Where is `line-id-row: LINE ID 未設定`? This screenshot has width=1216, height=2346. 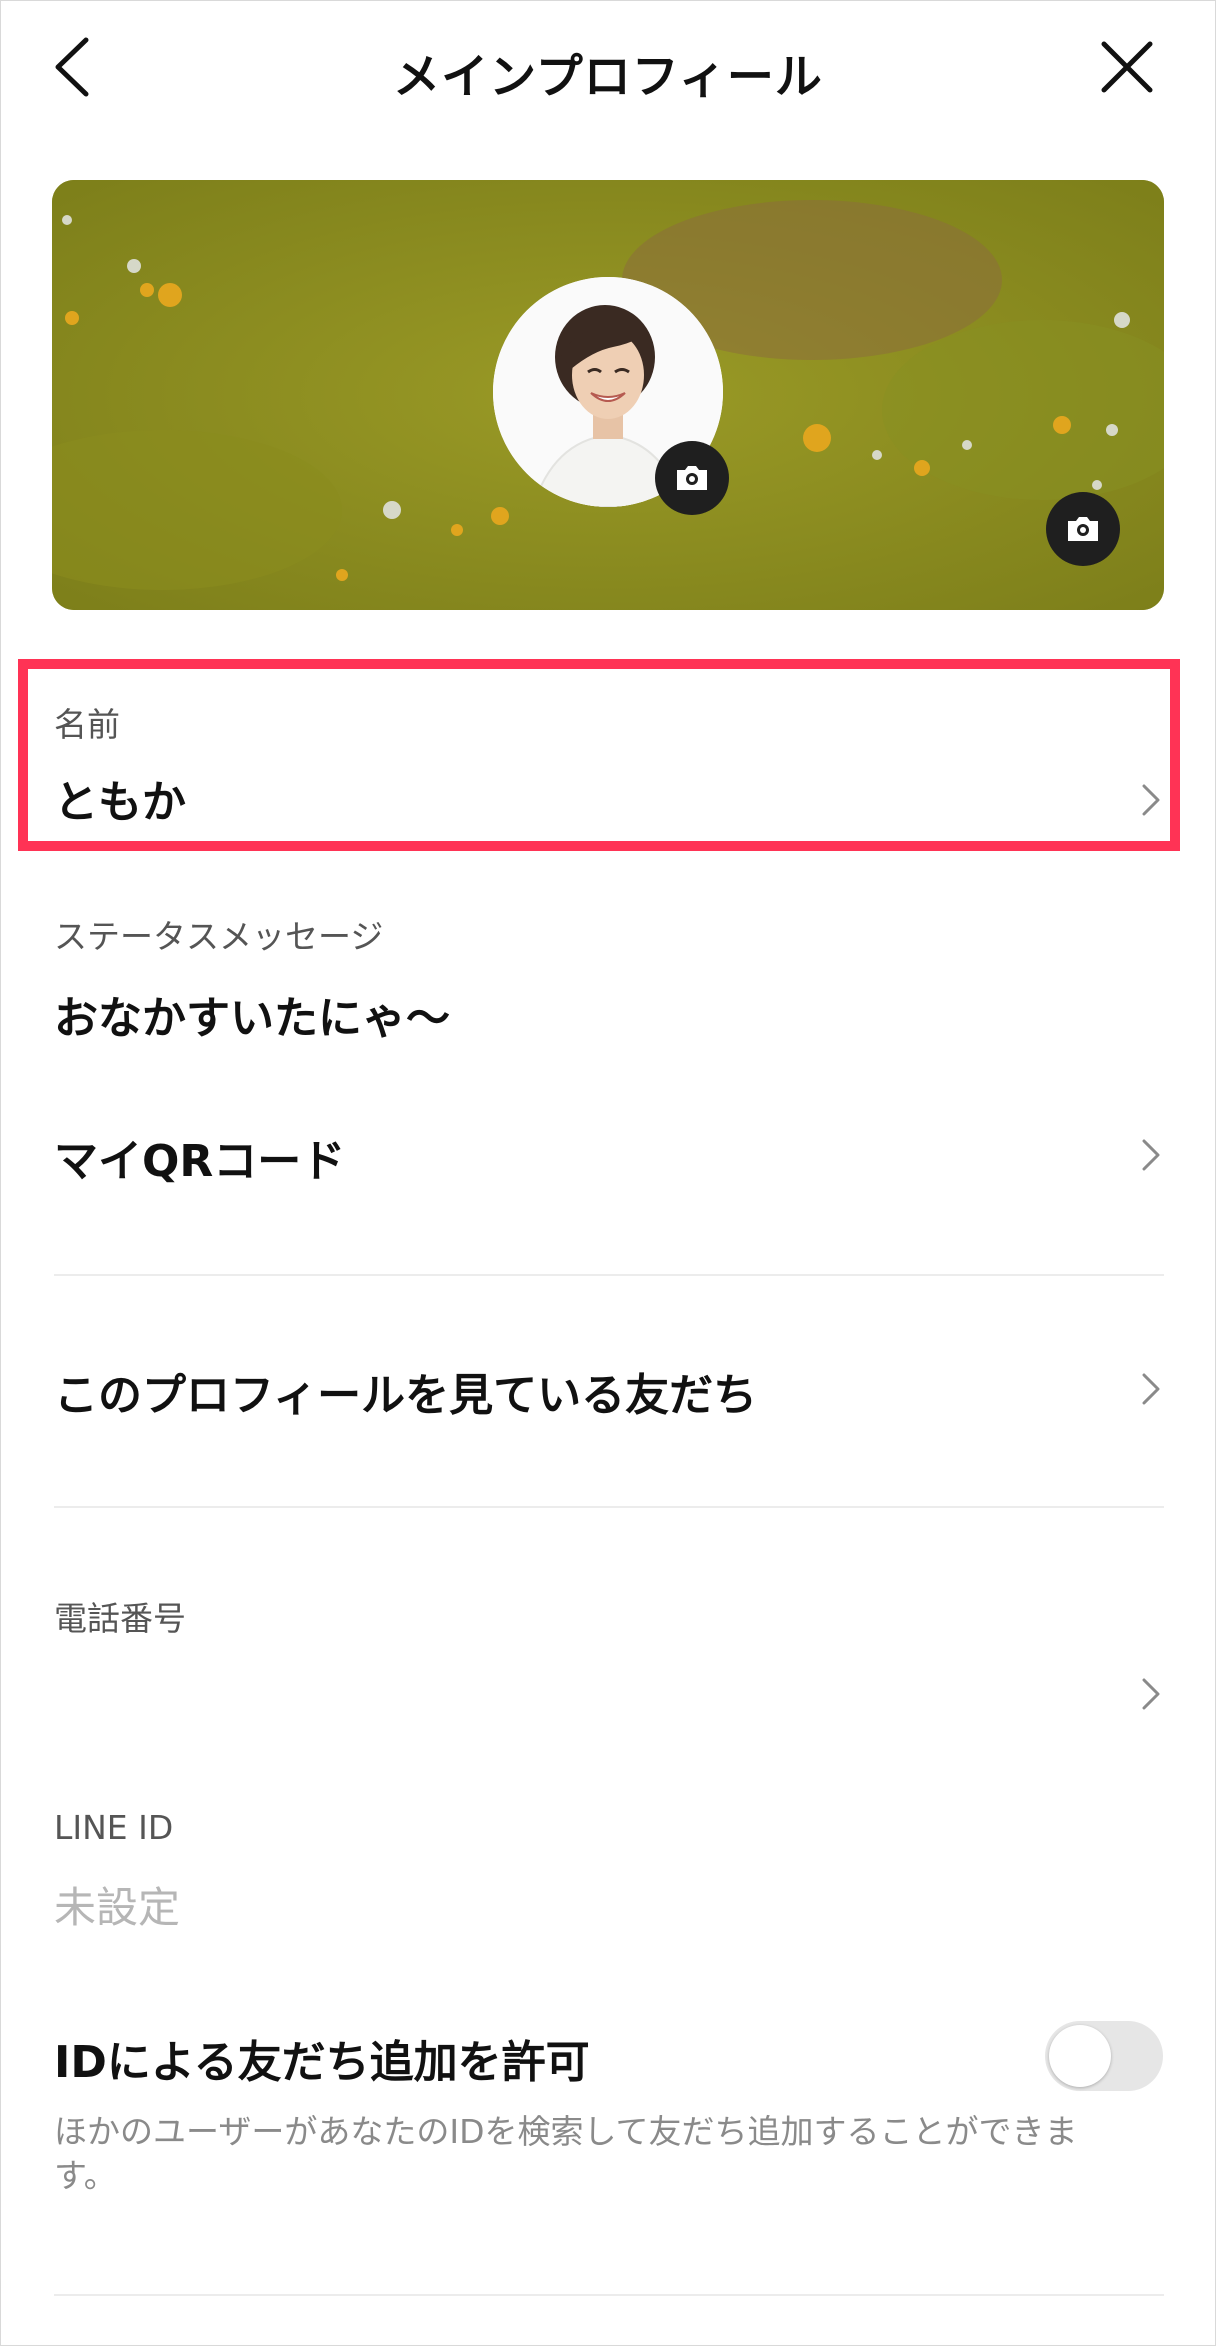 line-id-row: LINE ID 未設定 is located at coordinates (608, 1873).